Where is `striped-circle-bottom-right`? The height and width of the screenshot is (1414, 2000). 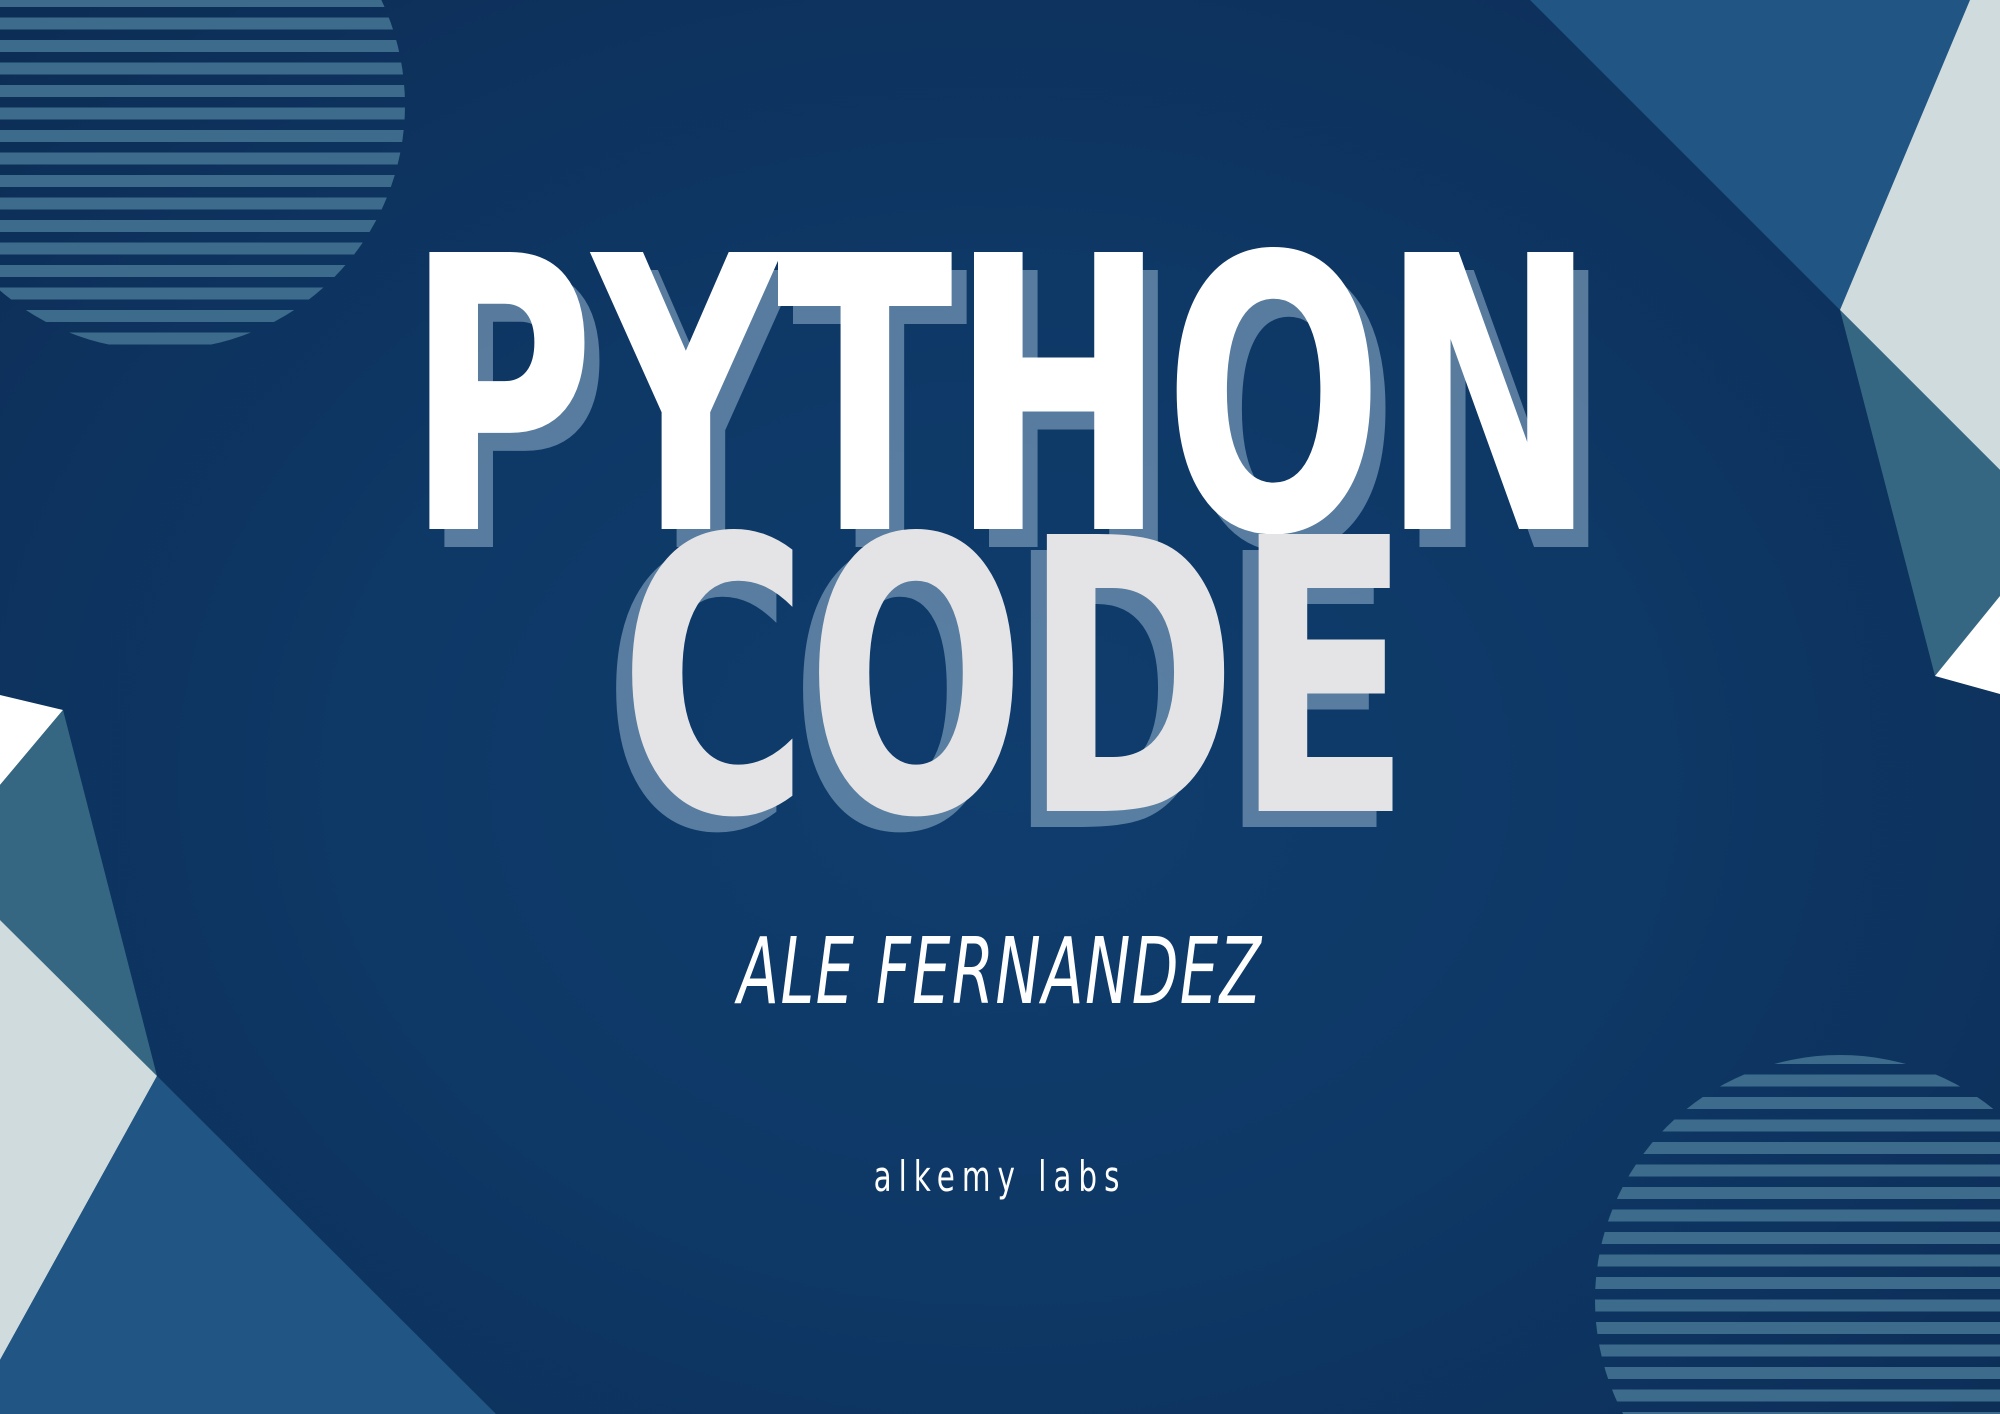
striped-circle-bottom-right is located at coordinates (1797, 1234).